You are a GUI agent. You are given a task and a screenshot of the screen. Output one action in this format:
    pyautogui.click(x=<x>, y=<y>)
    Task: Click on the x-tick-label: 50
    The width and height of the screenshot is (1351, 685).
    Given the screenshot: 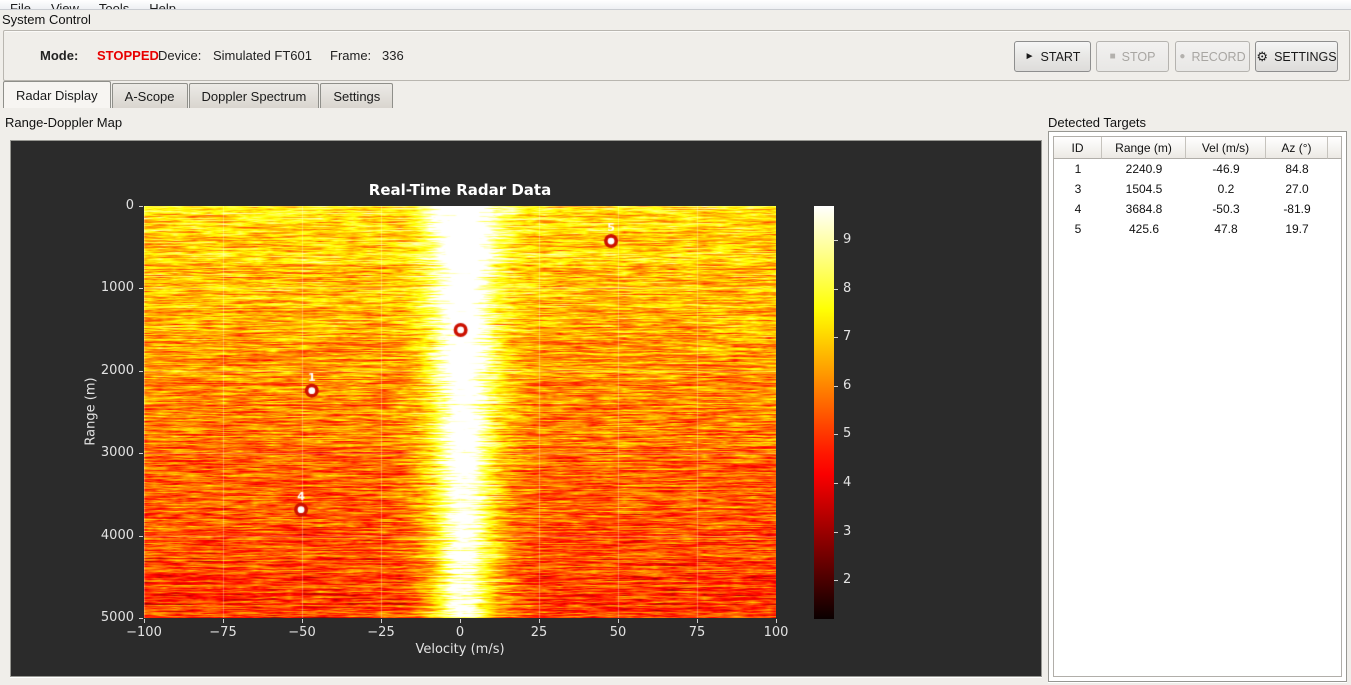 What is the action you would take?
    pyautogui.click(x=618, y=632)
    